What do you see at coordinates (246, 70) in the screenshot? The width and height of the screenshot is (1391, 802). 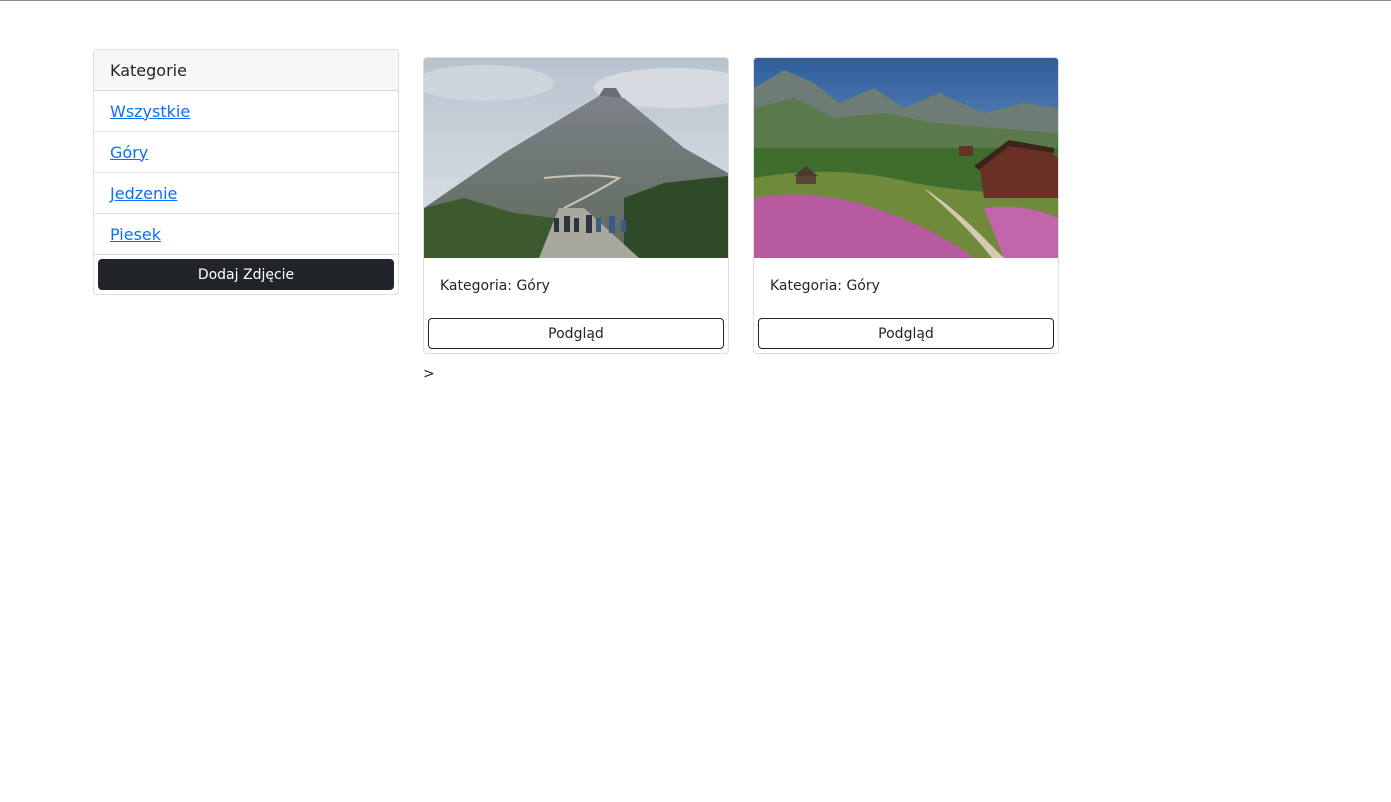 I see `sidebar-header: Kategorie` at bounding box center [246, 70].